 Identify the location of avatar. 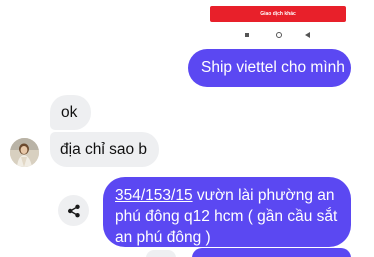
(24, 152).